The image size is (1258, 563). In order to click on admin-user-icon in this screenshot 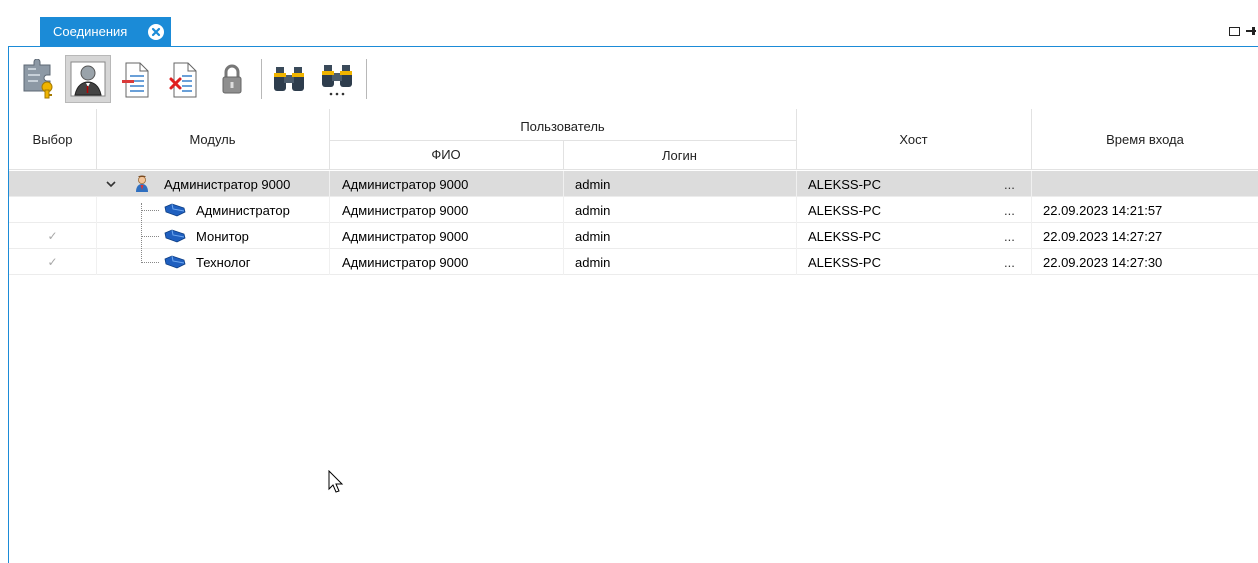, I will do `click(142, 184)`.